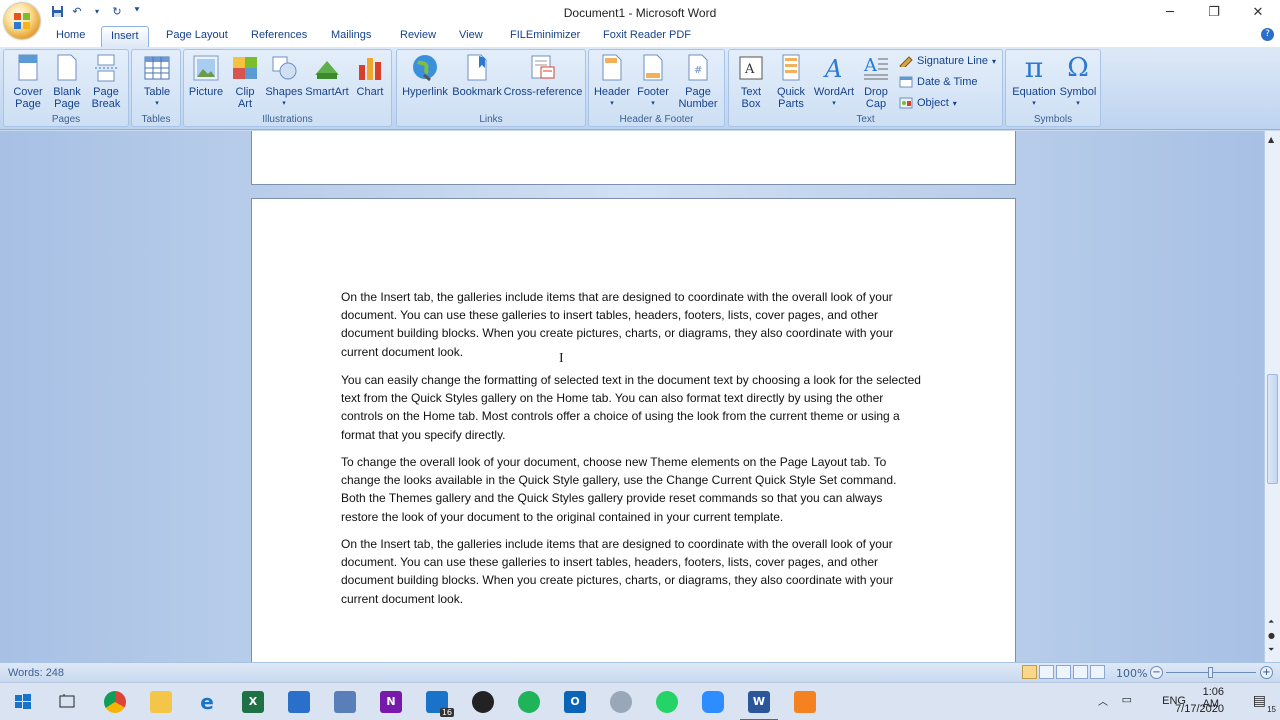 Image resolution: width=1280 pixels, height=720 pixels. I want to click on cover-page-button: Cover Page, so click(28, 81).